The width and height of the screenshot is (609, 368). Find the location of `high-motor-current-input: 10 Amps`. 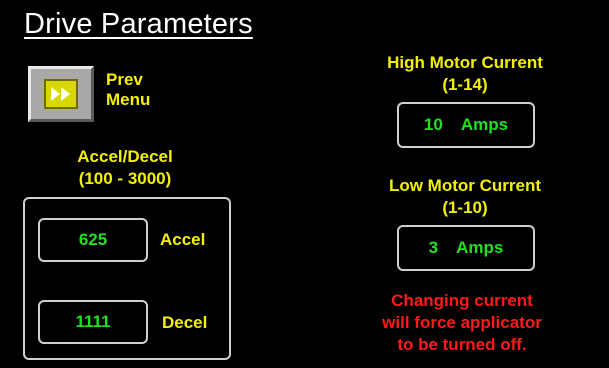

high-motor-current-input: 10 Amps is located at coordinates (466, 125).